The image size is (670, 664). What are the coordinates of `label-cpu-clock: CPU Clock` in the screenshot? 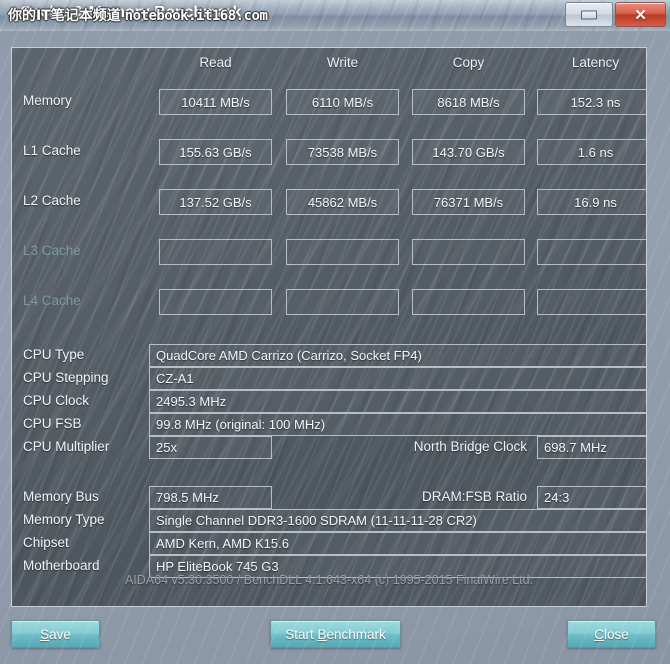 It's located at (56, 400).